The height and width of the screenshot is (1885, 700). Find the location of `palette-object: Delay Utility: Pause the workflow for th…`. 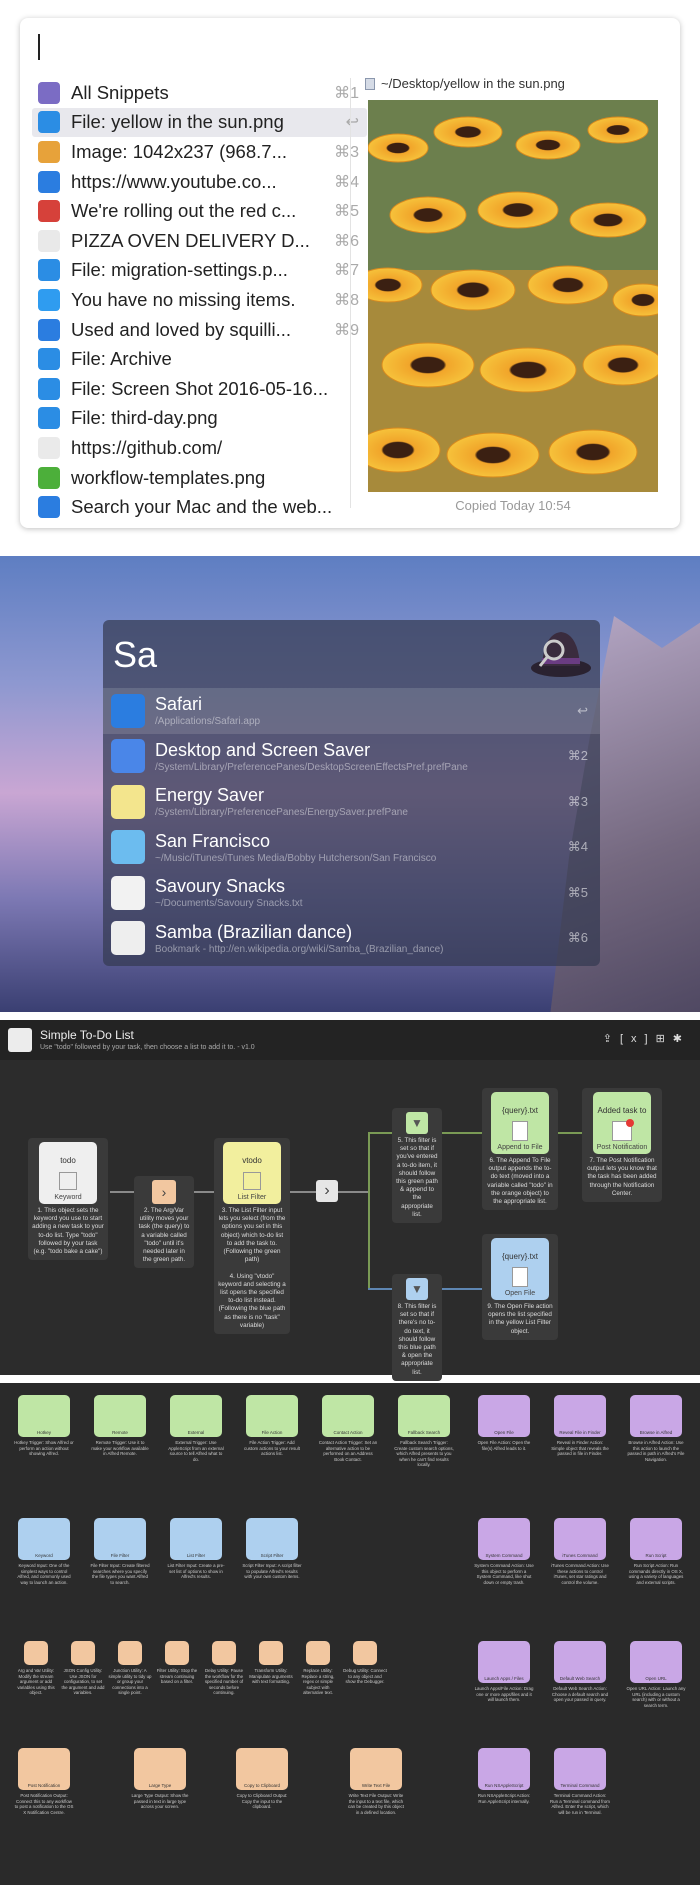

palette-object: Delay Utility: Pause the workflow for th… is located at coordinates (224, 1668).